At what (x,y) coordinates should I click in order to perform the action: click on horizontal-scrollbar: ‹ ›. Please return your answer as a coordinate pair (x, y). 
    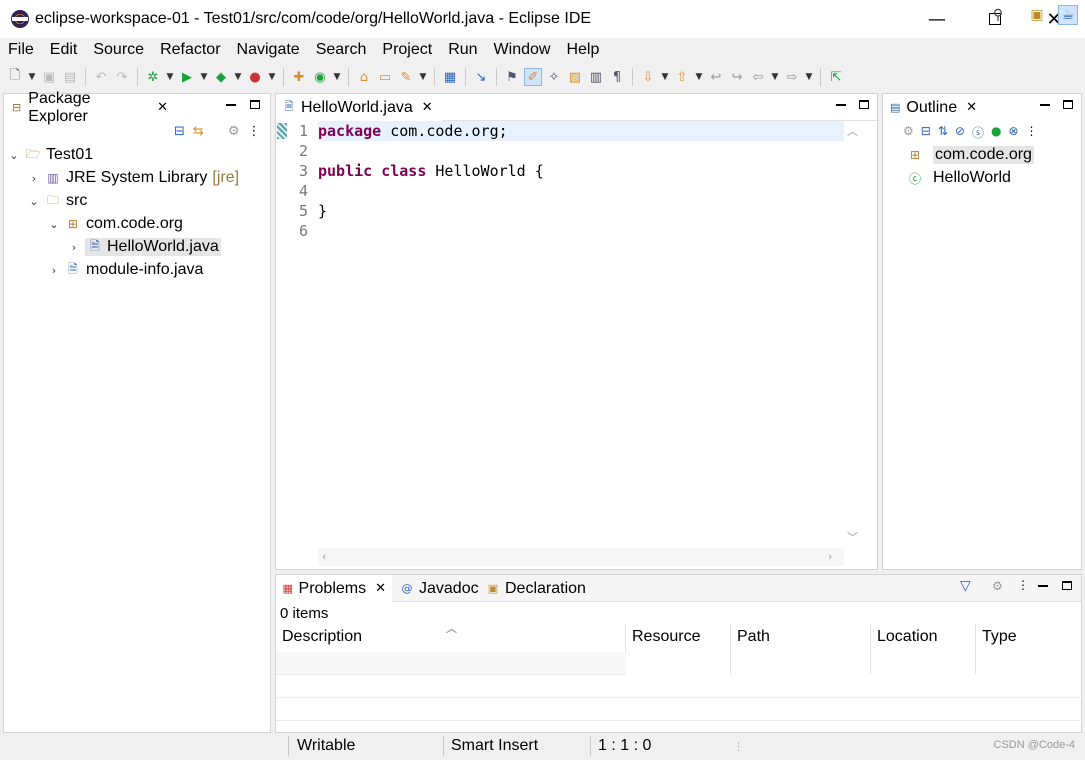
    Looking at the image, I should click on (581, 557).